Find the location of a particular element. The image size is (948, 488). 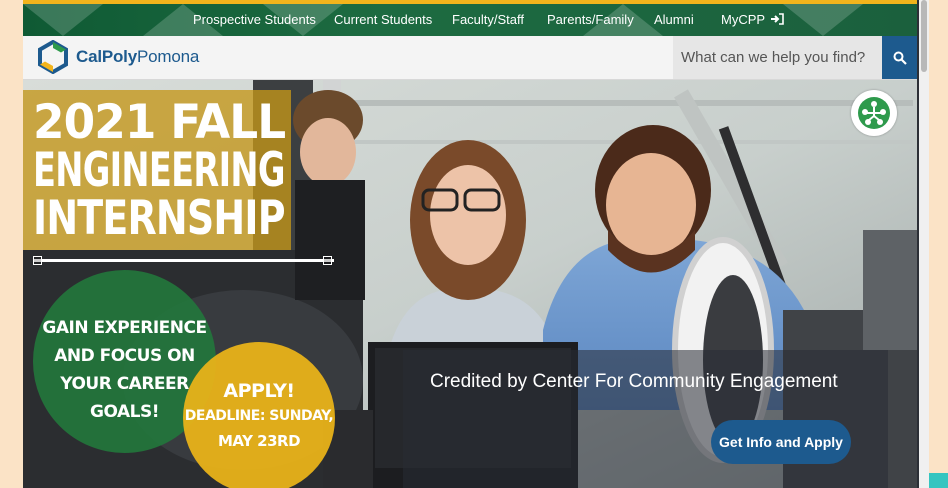

scrollbar is located at coordinates (924, 244).